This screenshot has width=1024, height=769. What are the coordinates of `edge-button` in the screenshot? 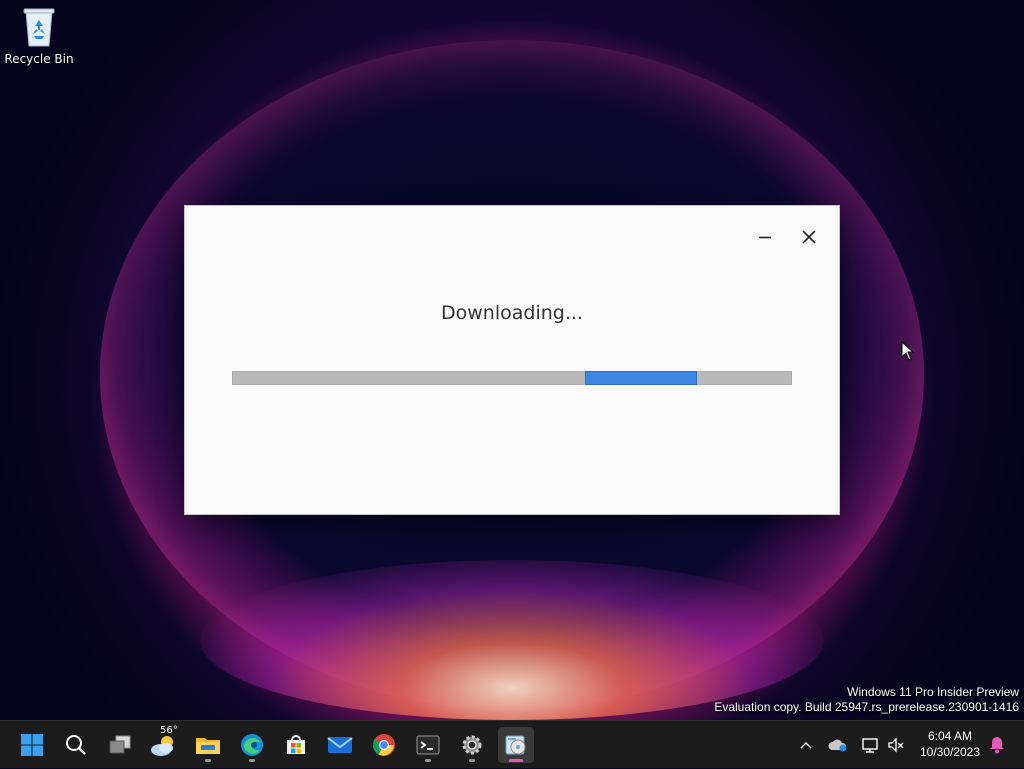 It's located at (252, 745).